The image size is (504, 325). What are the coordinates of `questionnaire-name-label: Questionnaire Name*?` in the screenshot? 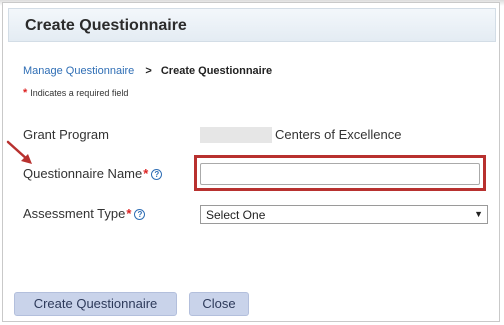 It's located at (93, 173).